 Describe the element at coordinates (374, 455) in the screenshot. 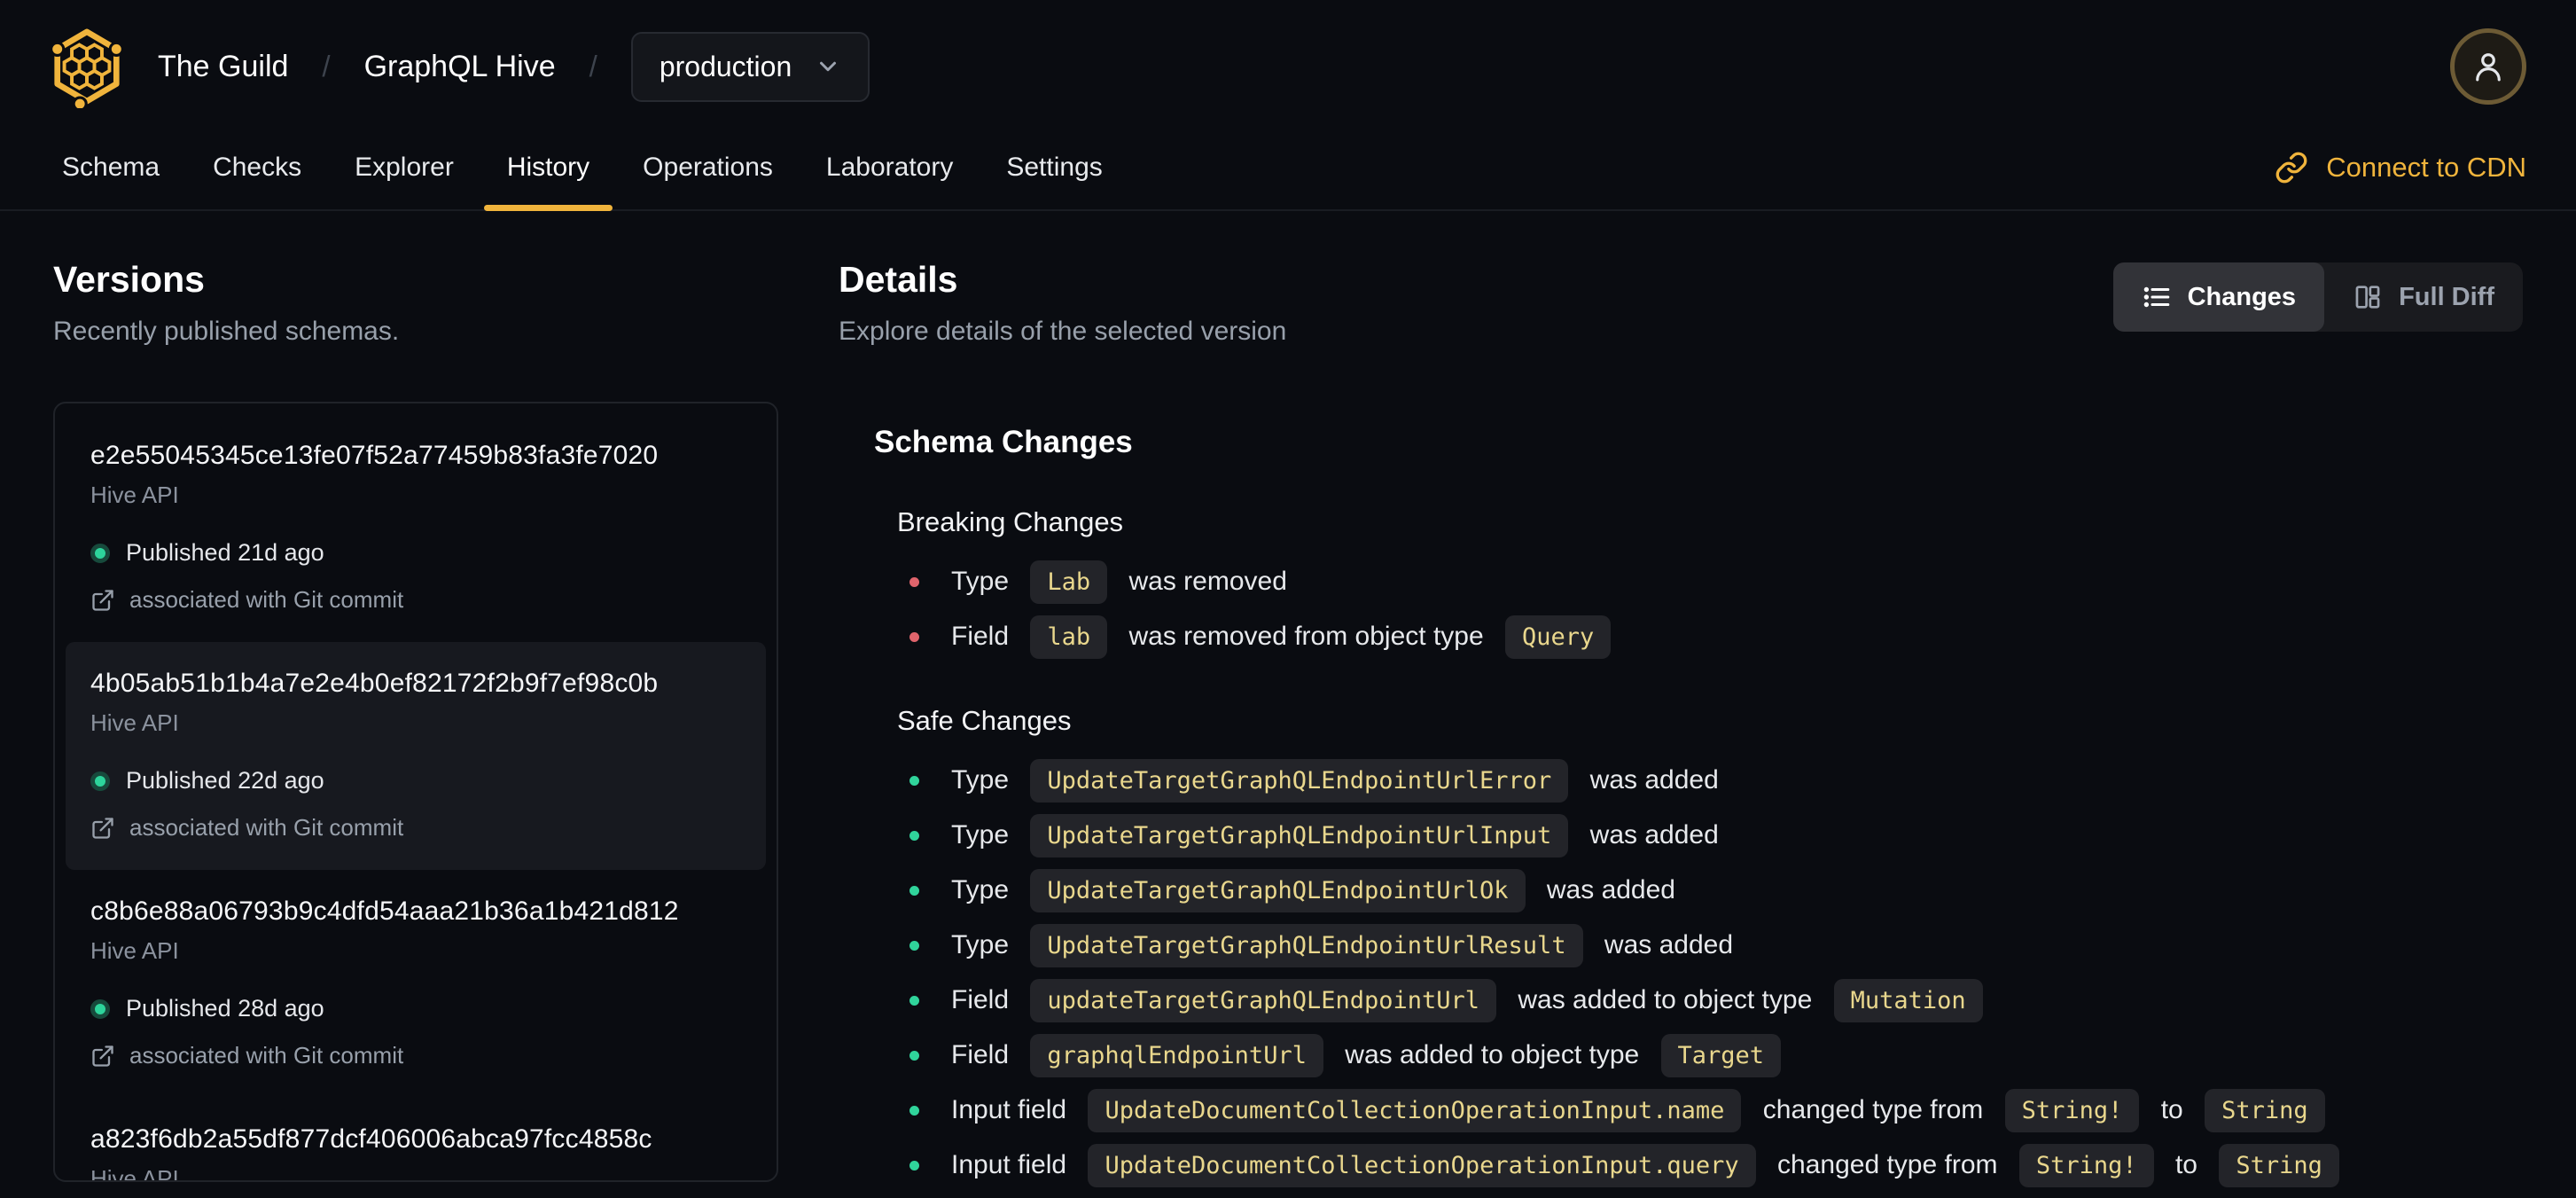

I see `version-hash: e2e55045345ce13fe07f52a77459b83fa3fe7020` at that location.